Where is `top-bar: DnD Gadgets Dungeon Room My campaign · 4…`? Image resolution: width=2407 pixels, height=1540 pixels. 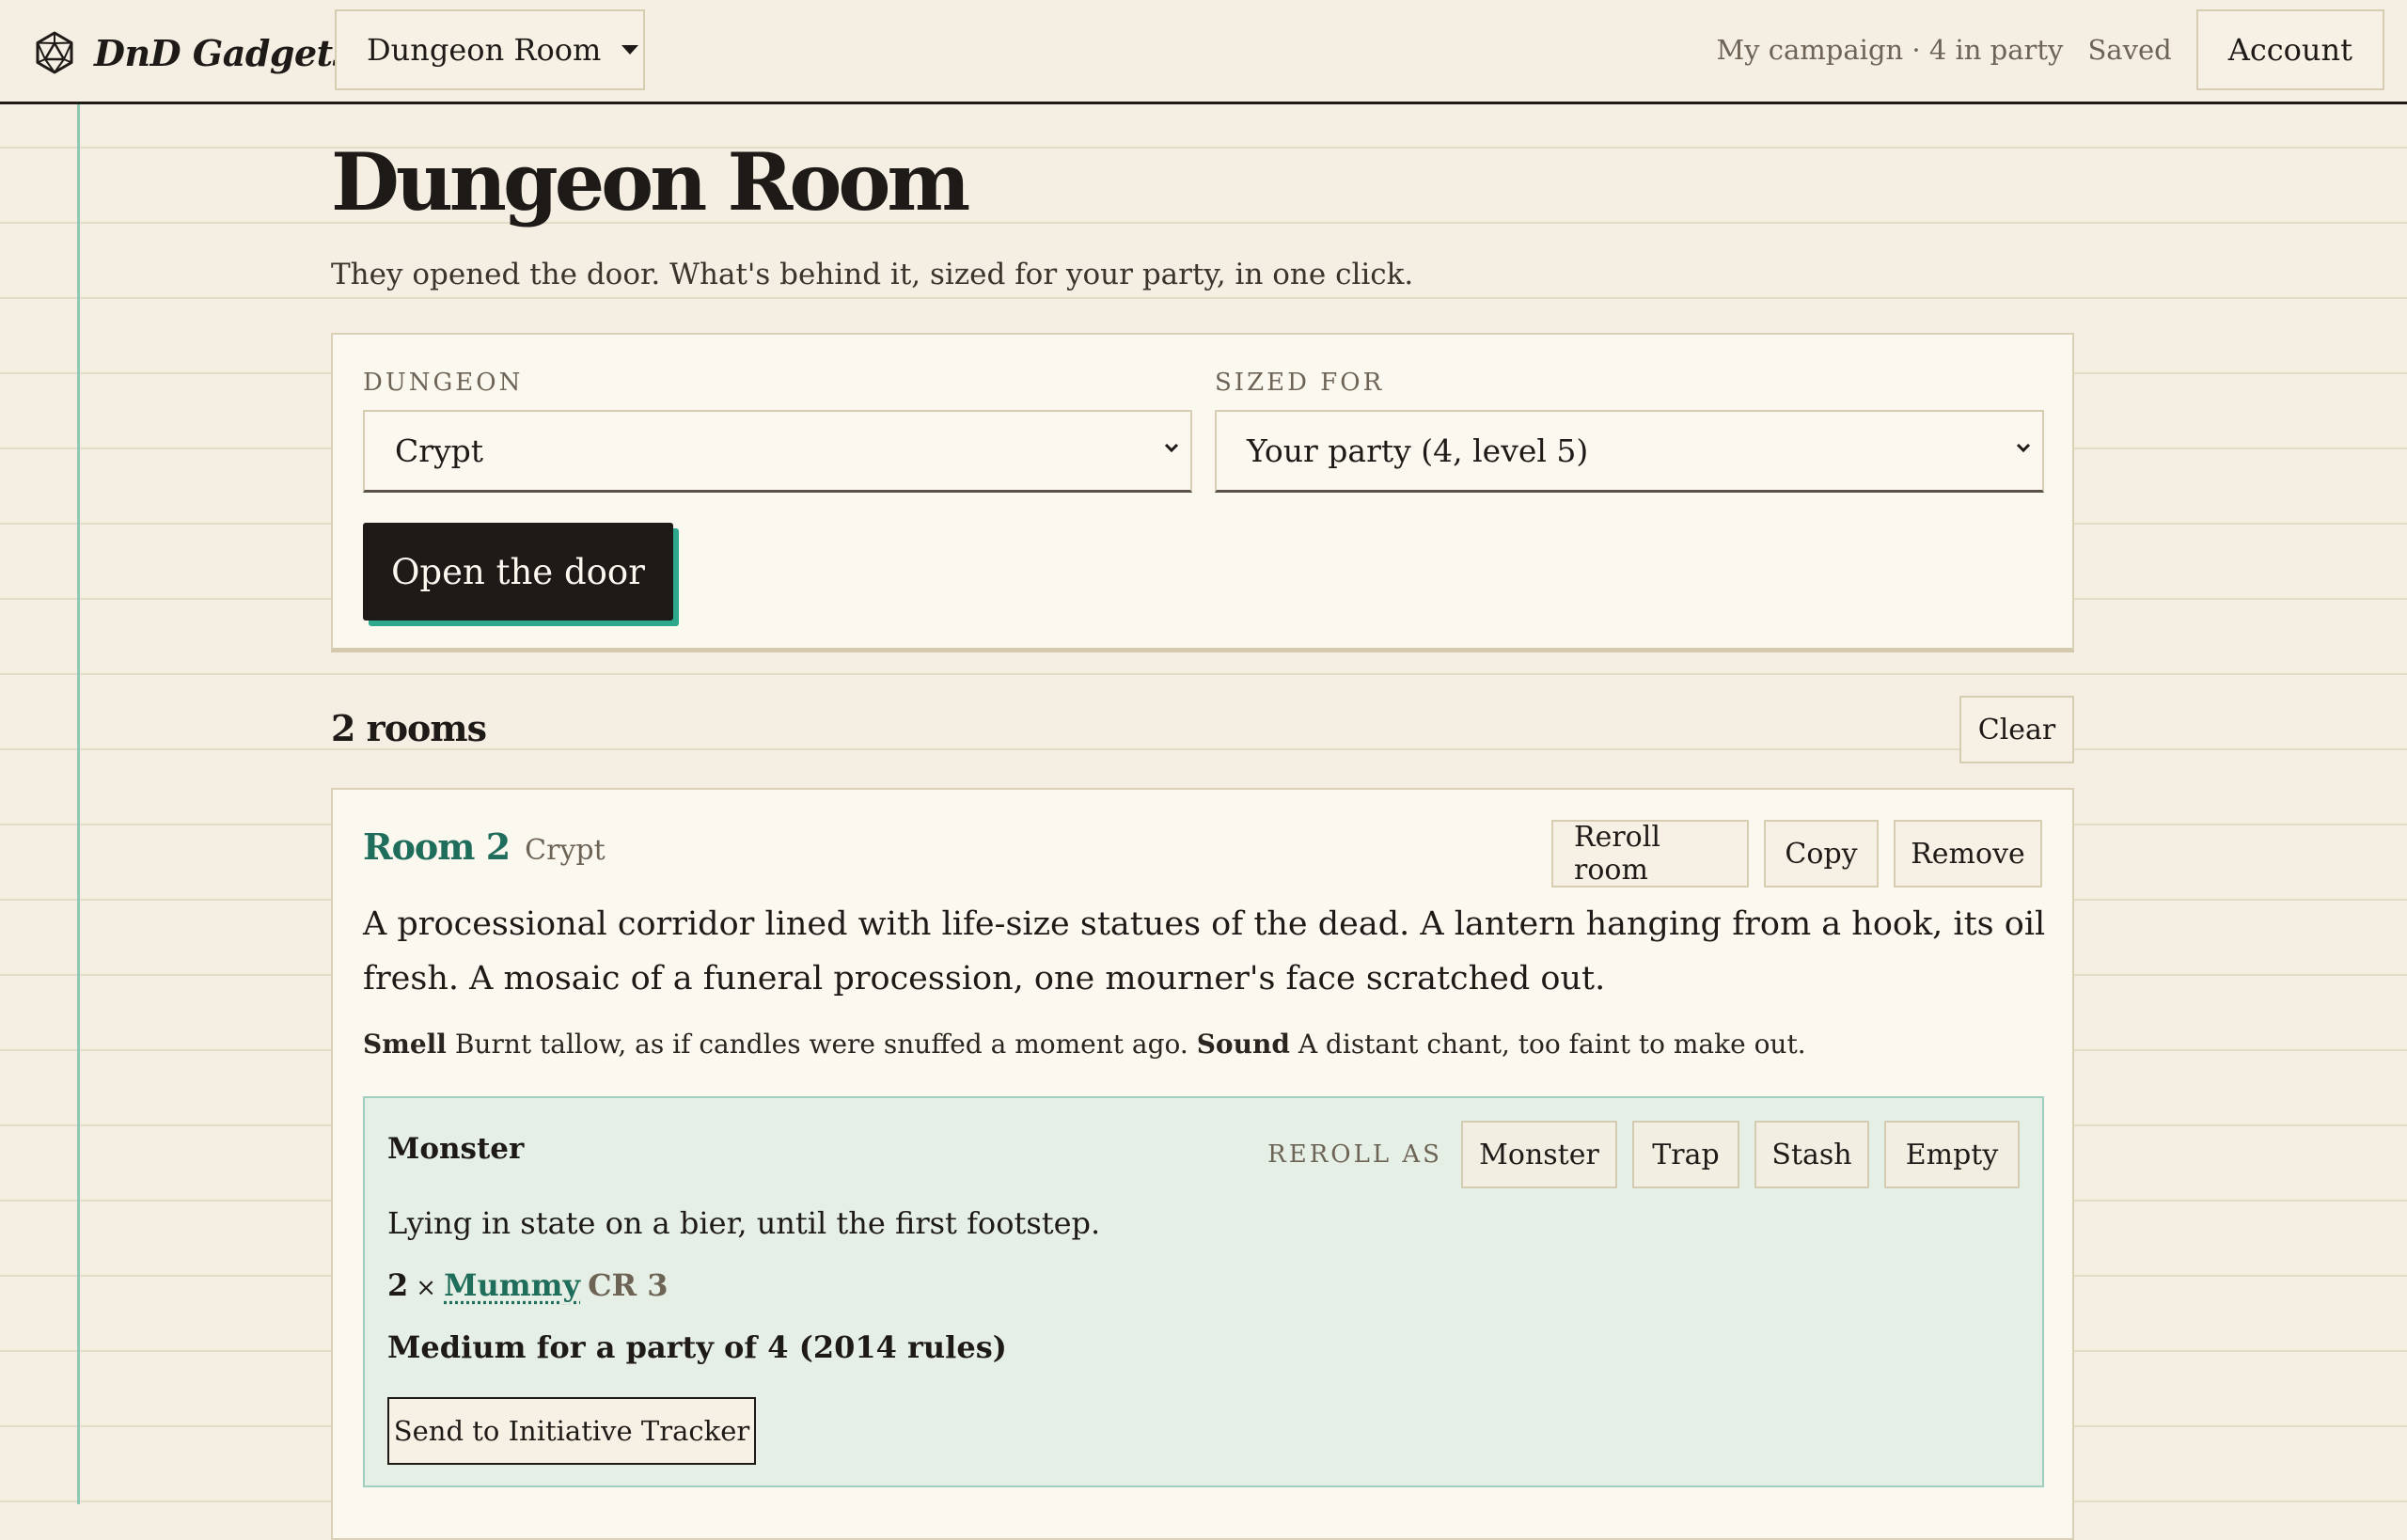
top-bar: DnD Gadgets Dungeon Room My campaign · 4… is located at coordinates (1203, 52).